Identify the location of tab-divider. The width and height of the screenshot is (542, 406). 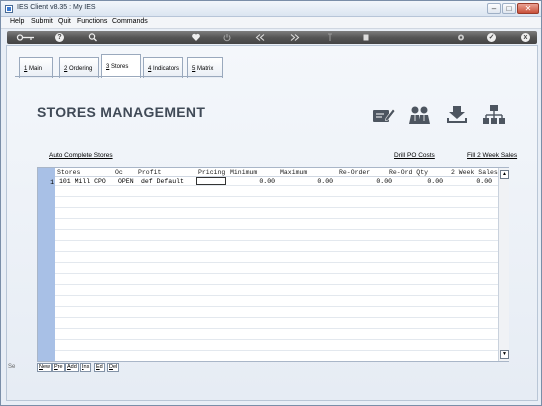
(119, 76).